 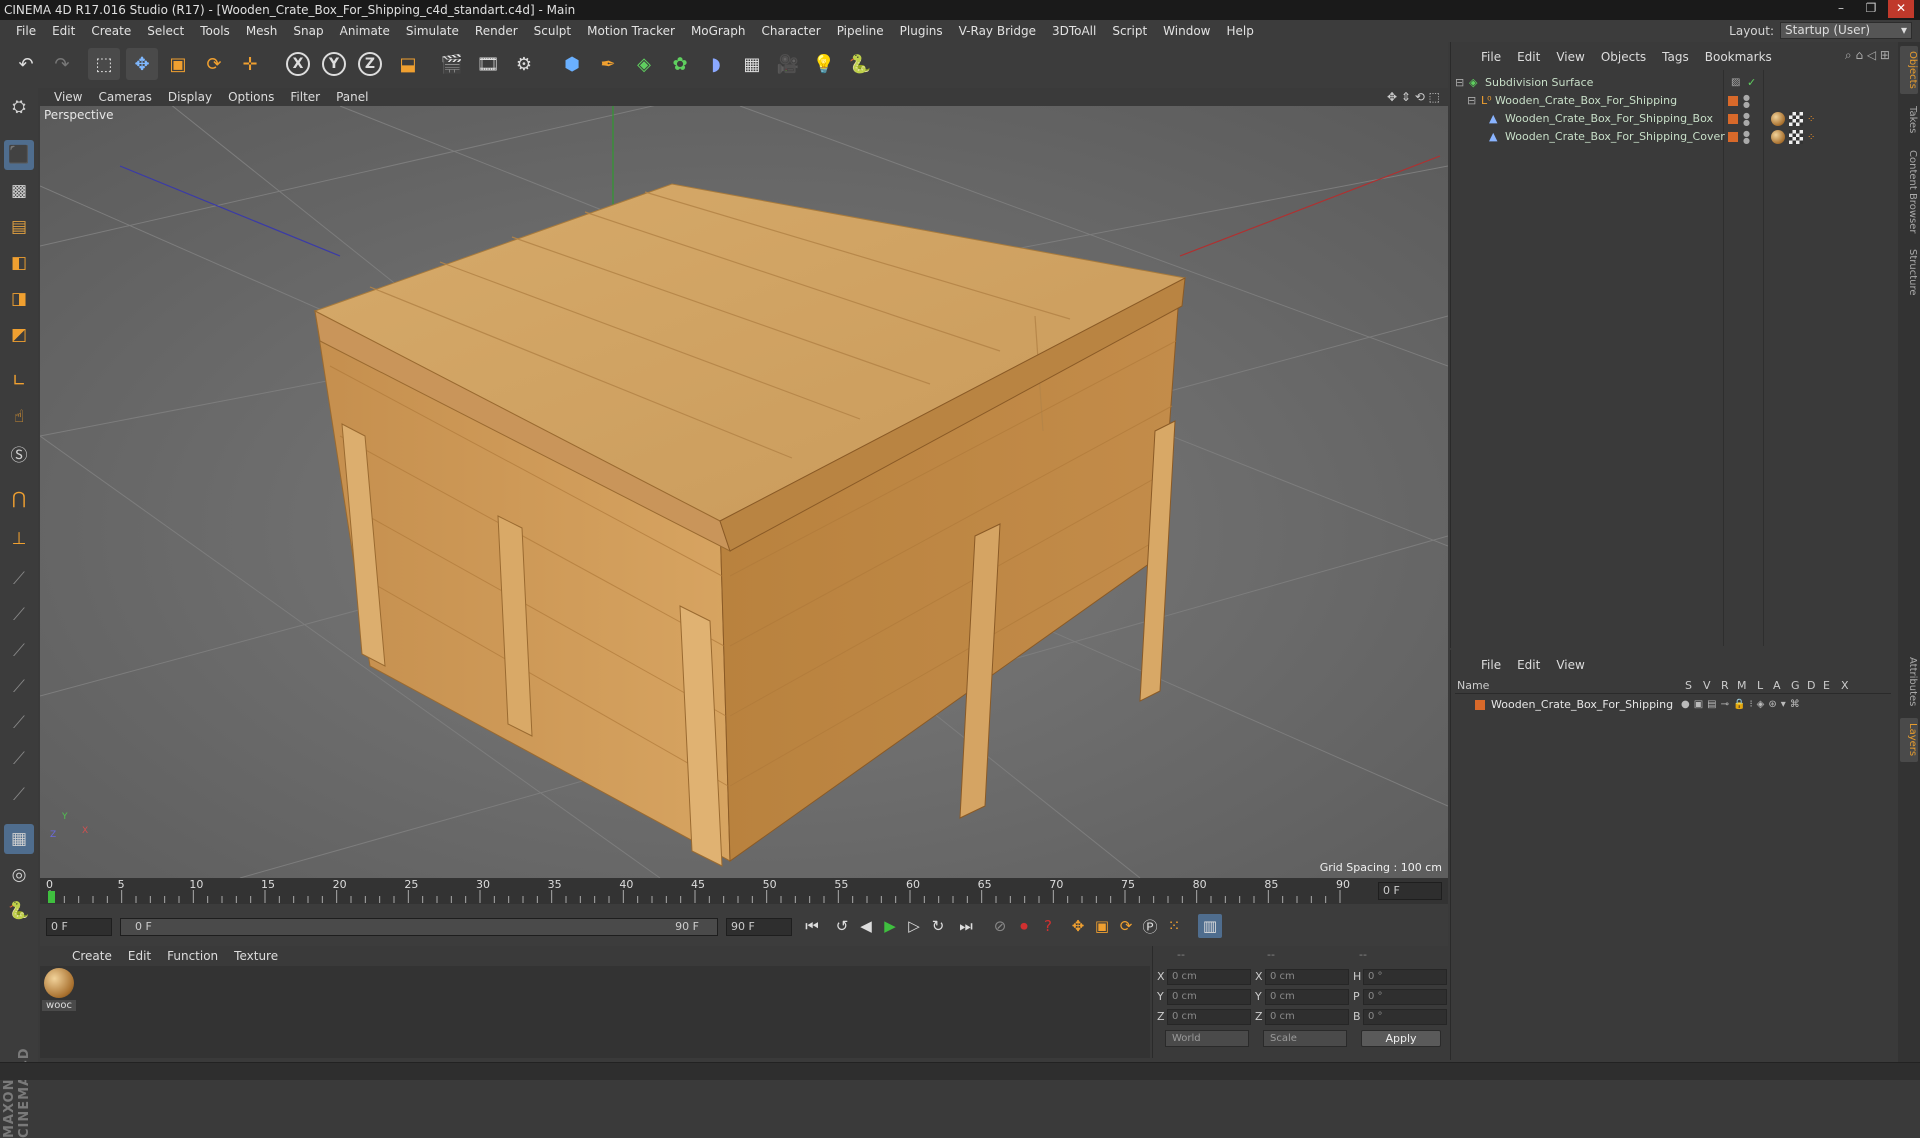 What do you see at coordinates (19, 723) in the screenshot?
I see `sculpt-tool-5-icon: ⟋` at bounding box center [19, 723].